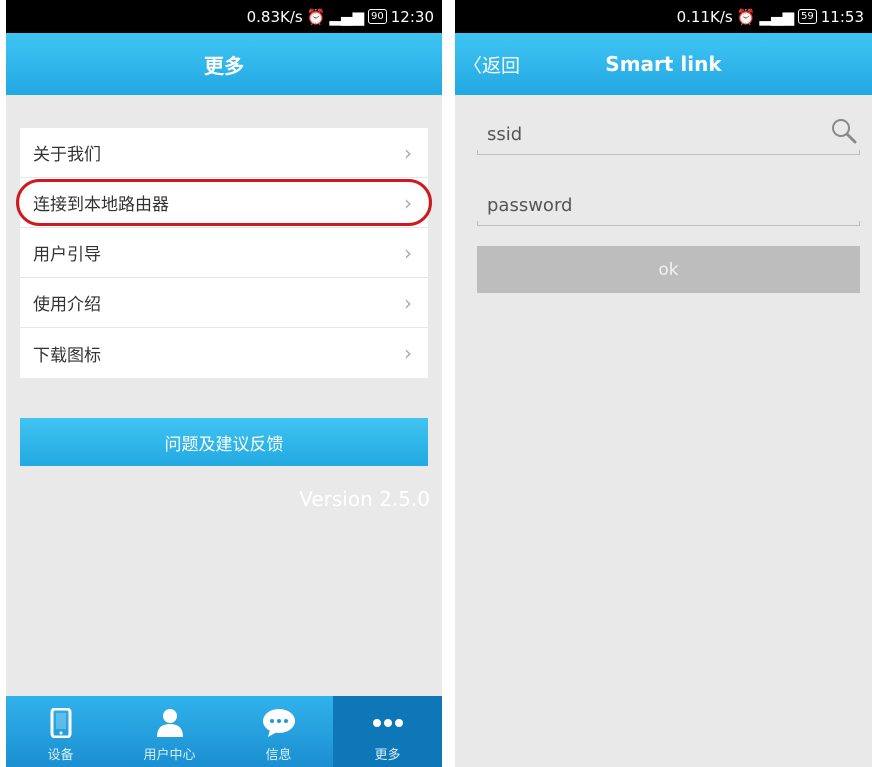  I want to click on title-bar: 〈 返回 Smart link, so click(663, 64).